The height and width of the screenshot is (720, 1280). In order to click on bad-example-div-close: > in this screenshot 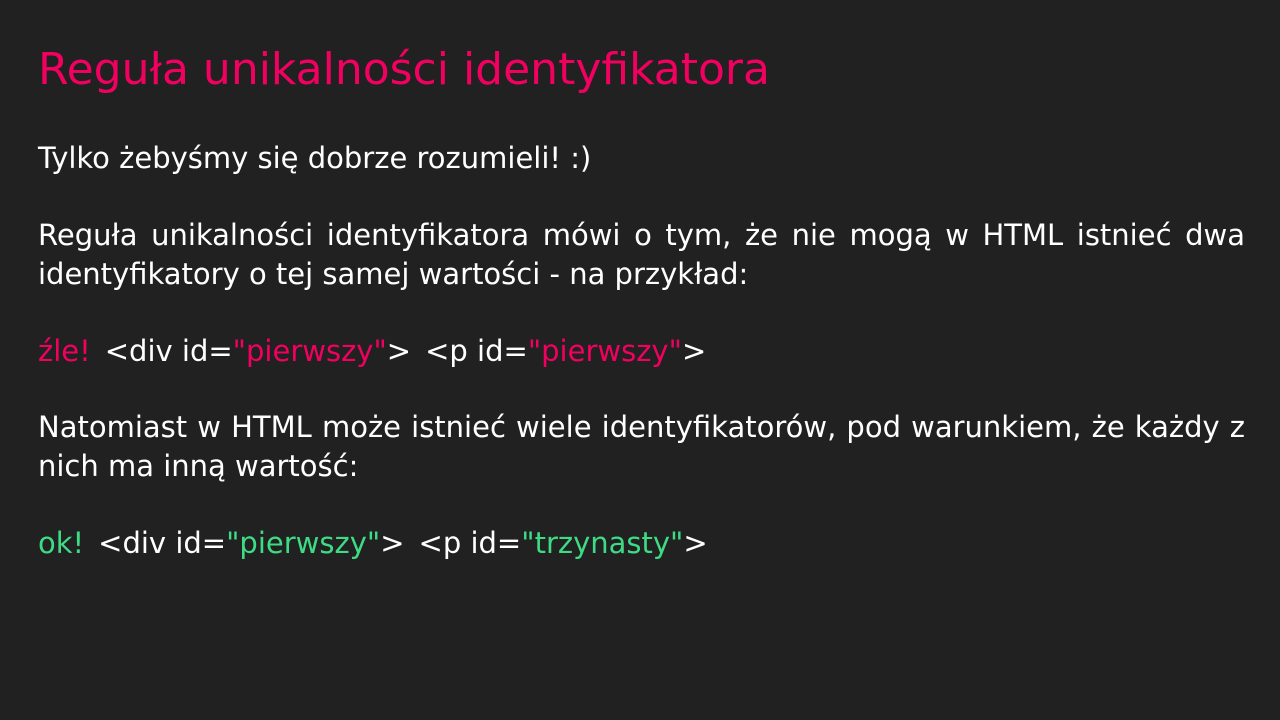, I will do `click(399, 351)`.